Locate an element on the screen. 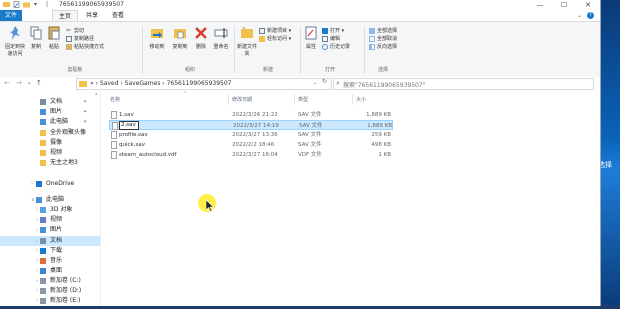 The image size is (620, 309). search-input: 搜索"76561199065939507" is located at coordinates (384, 84).